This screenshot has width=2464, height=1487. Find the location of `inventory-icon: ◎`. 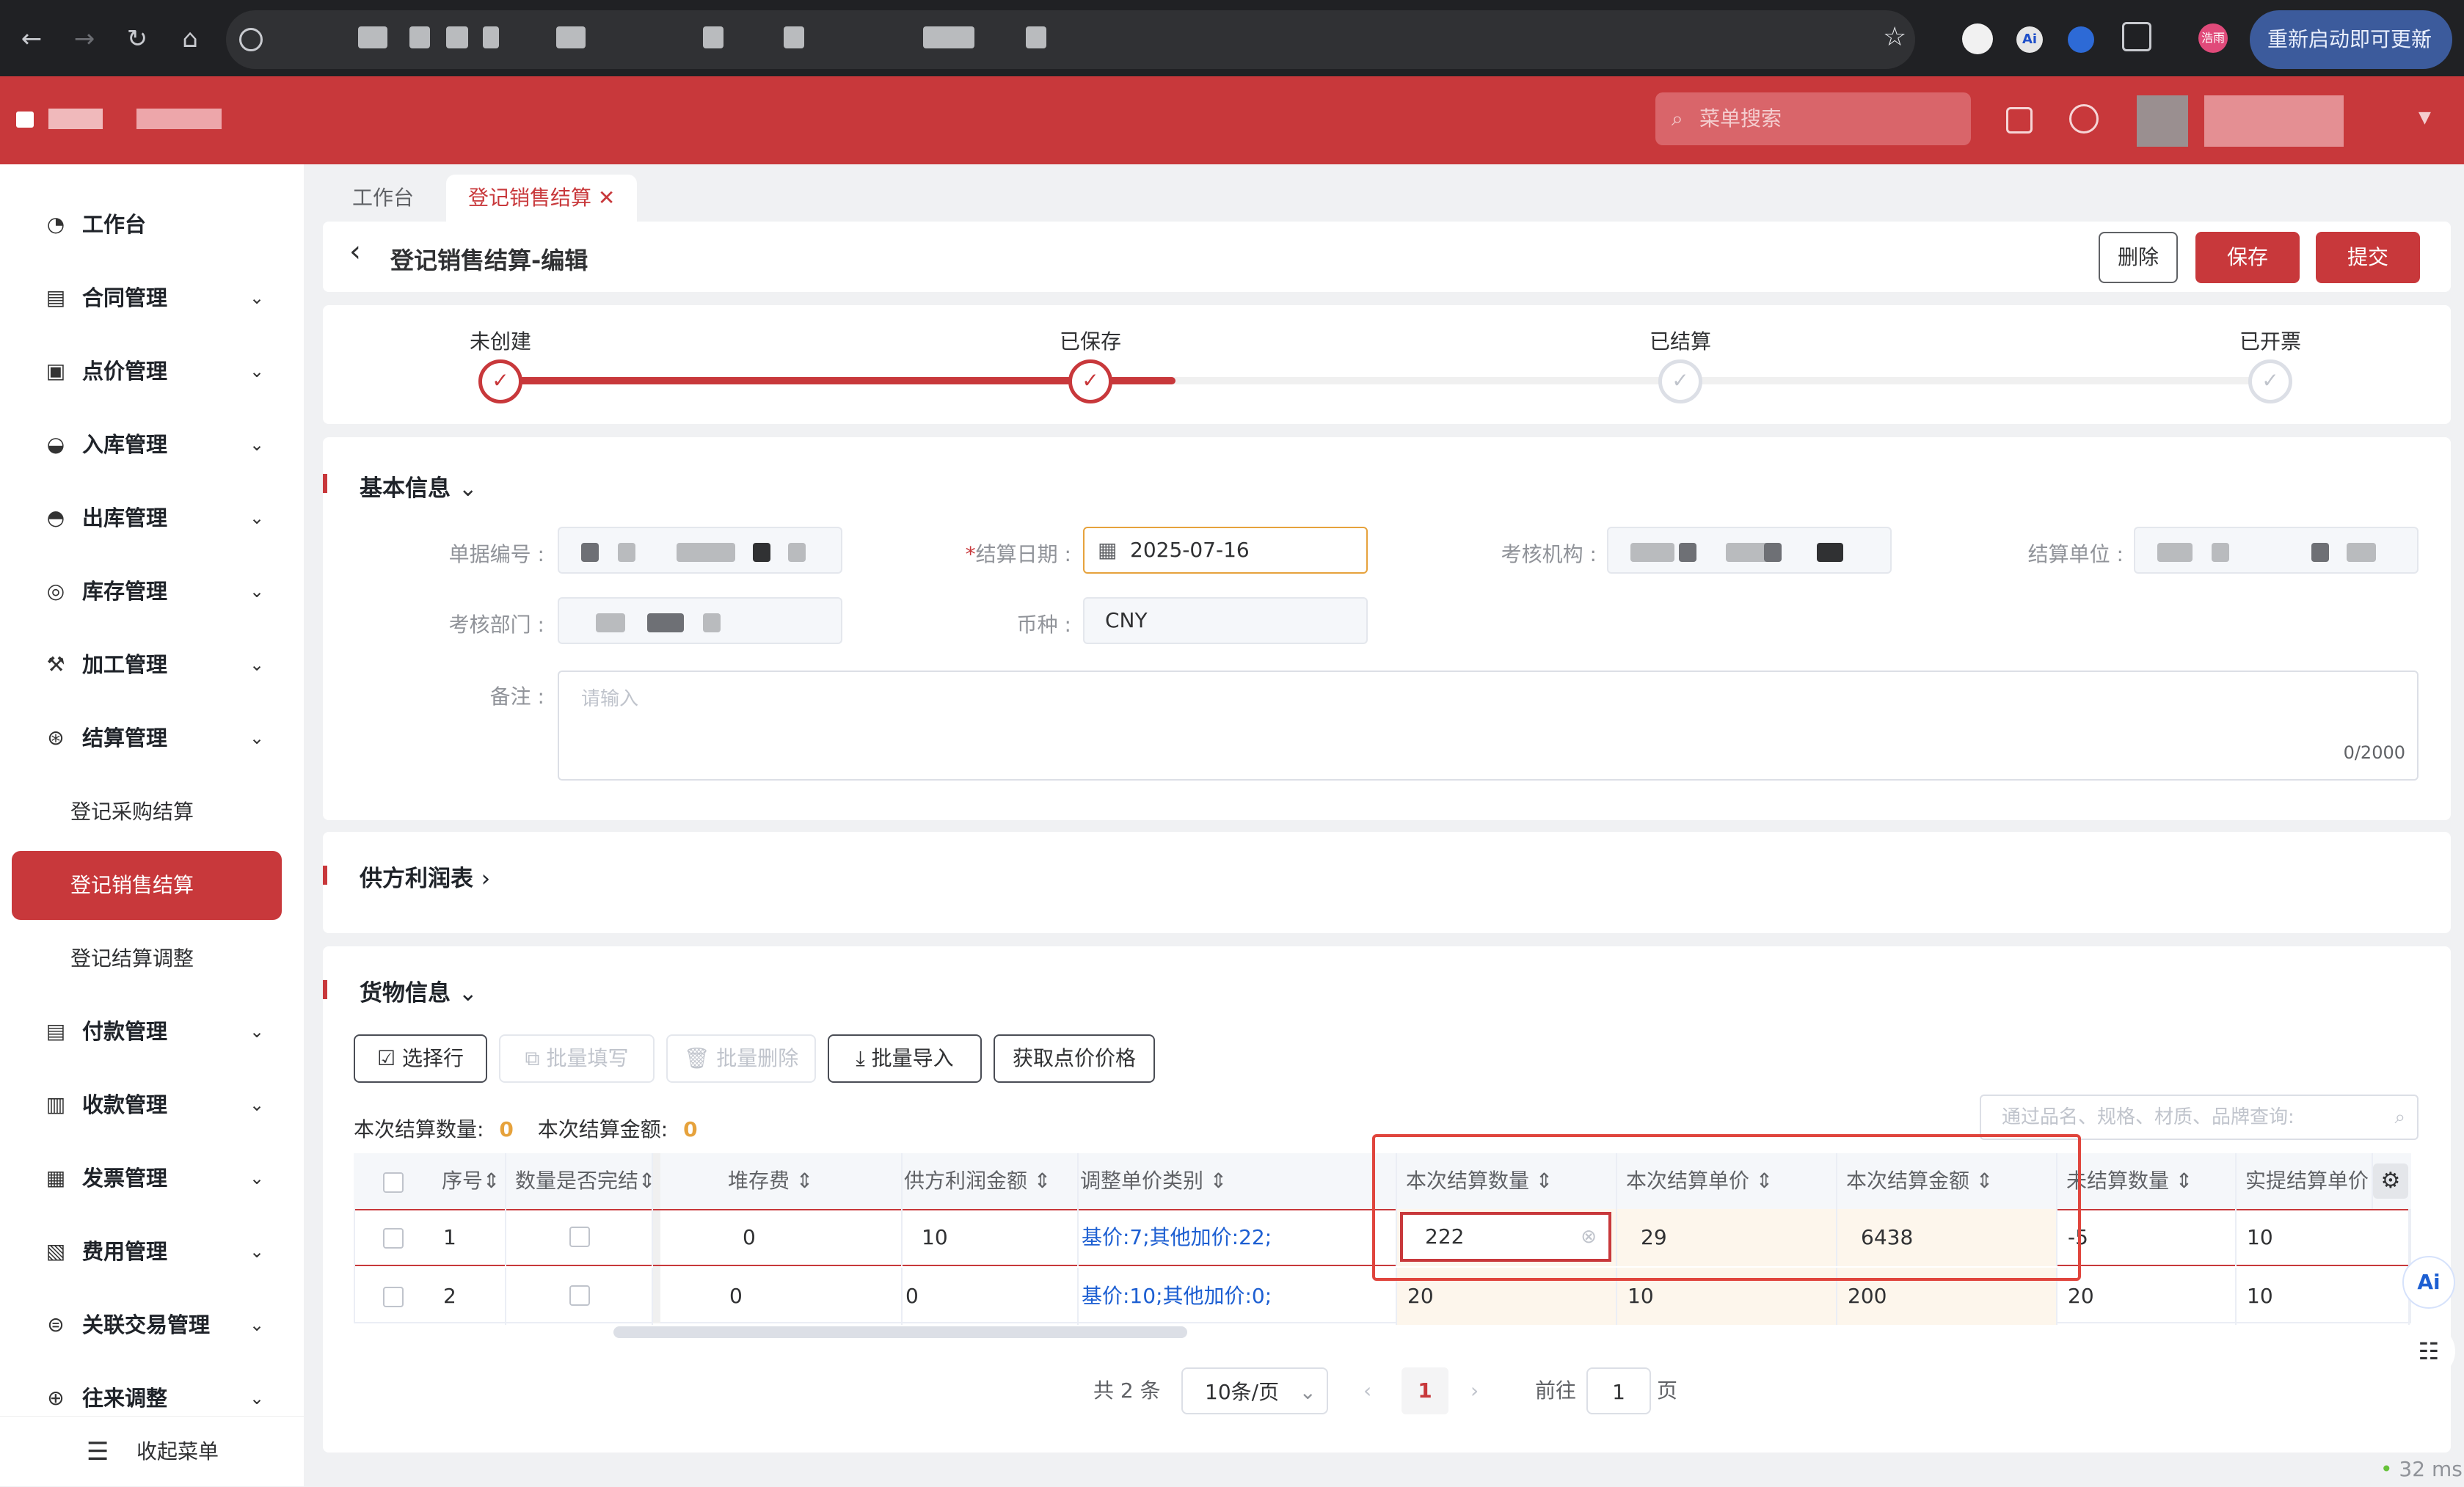

inventory-icon: ◎ is located at coordinates (55, 591).